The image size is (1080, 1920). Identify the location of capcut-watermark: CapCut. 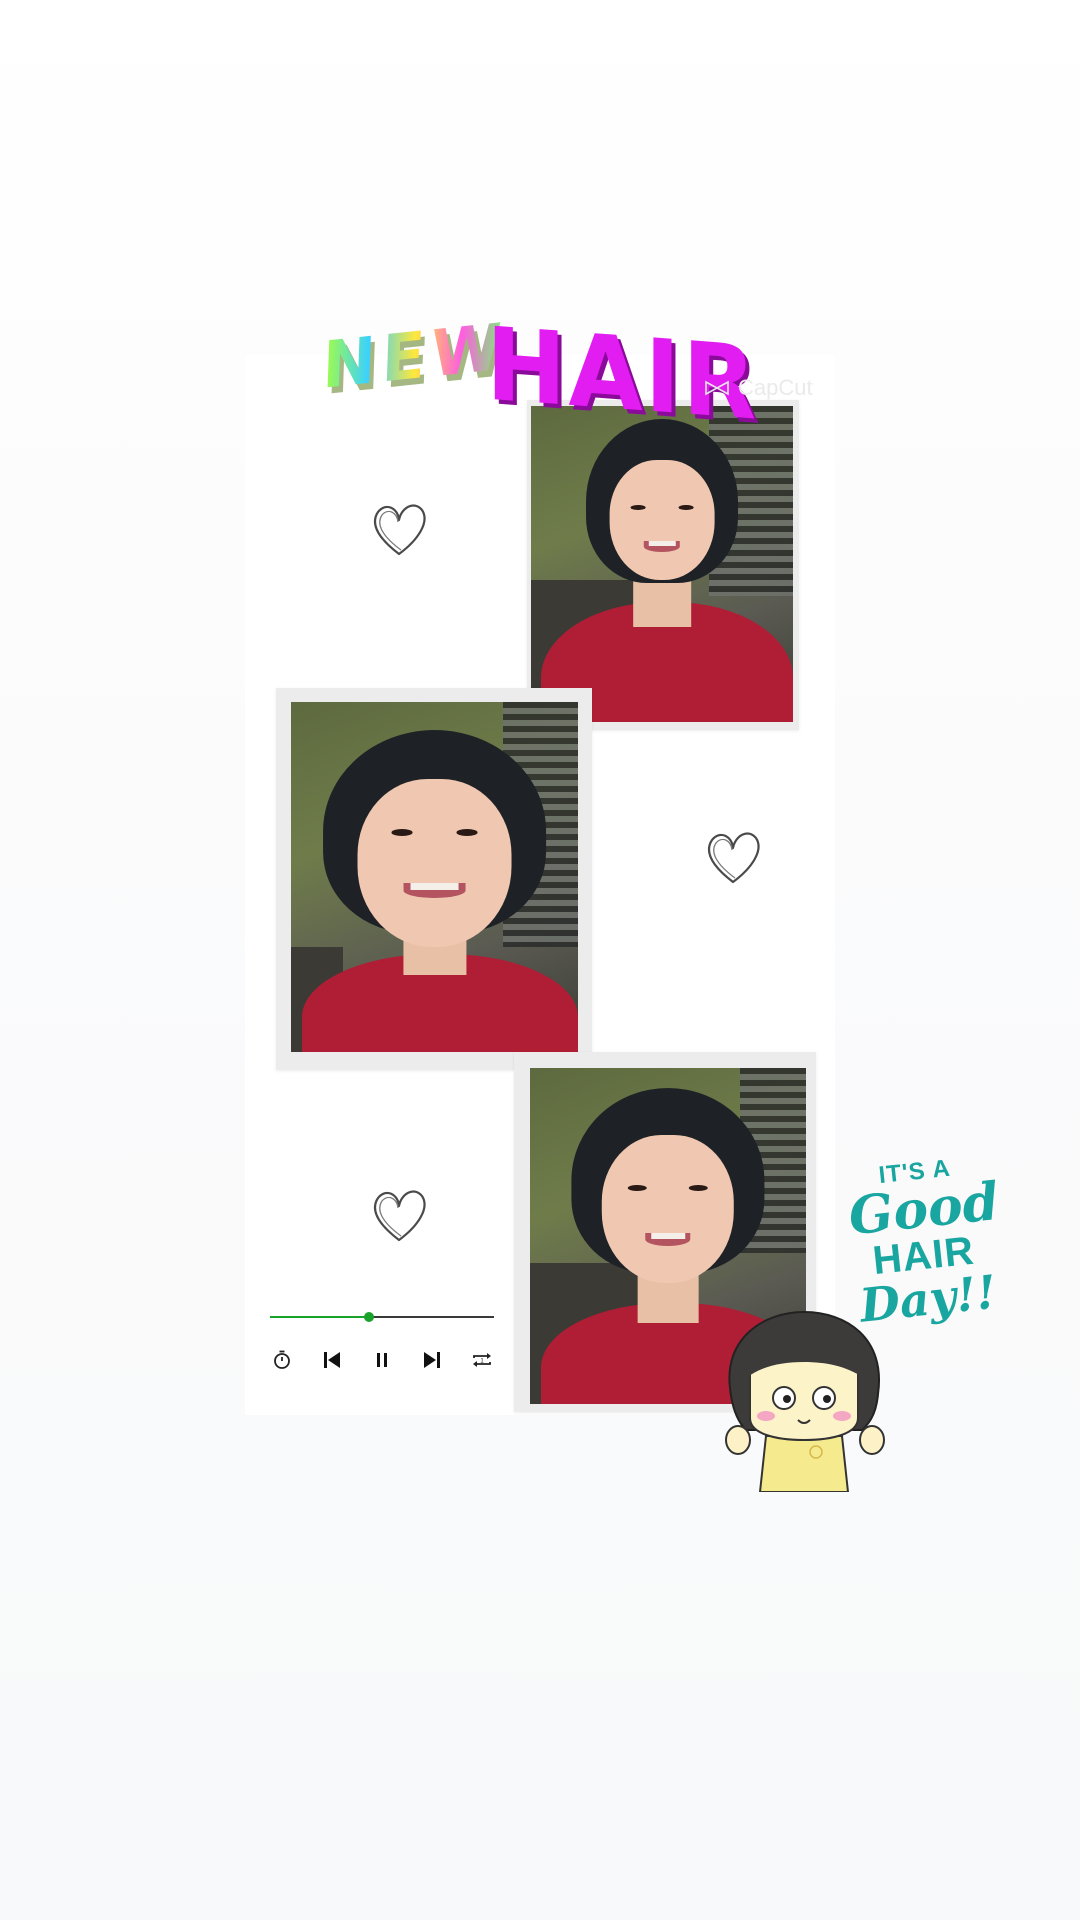
(758, 388).